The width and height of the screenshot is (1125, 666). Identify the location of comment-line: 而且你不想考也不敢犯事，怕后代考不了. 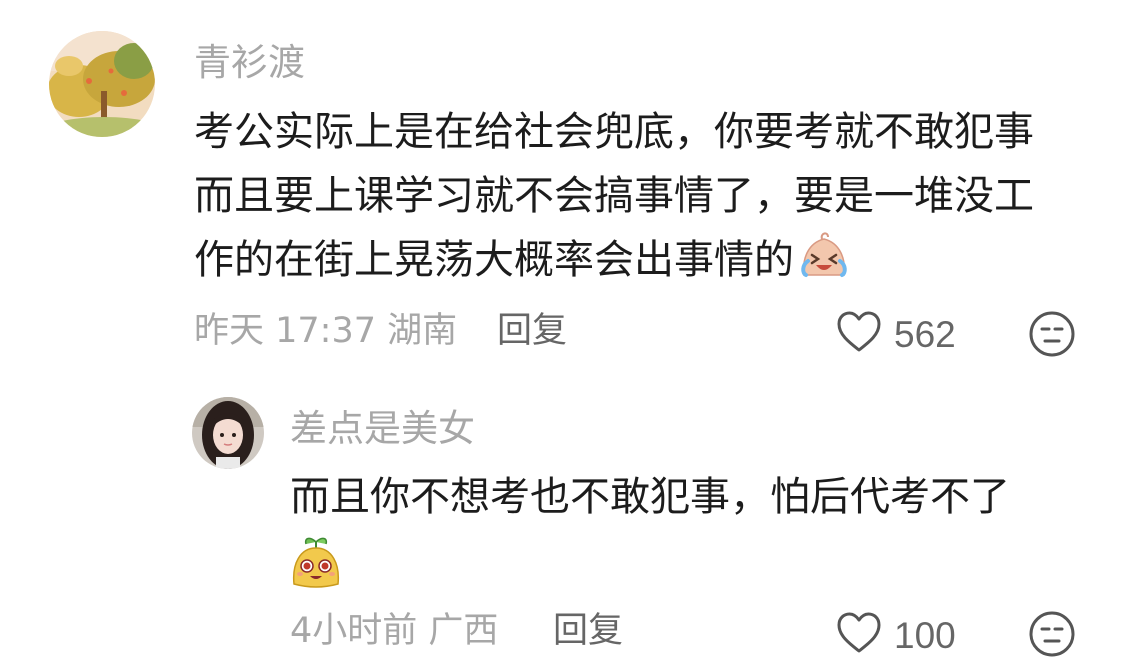
(650, 497).